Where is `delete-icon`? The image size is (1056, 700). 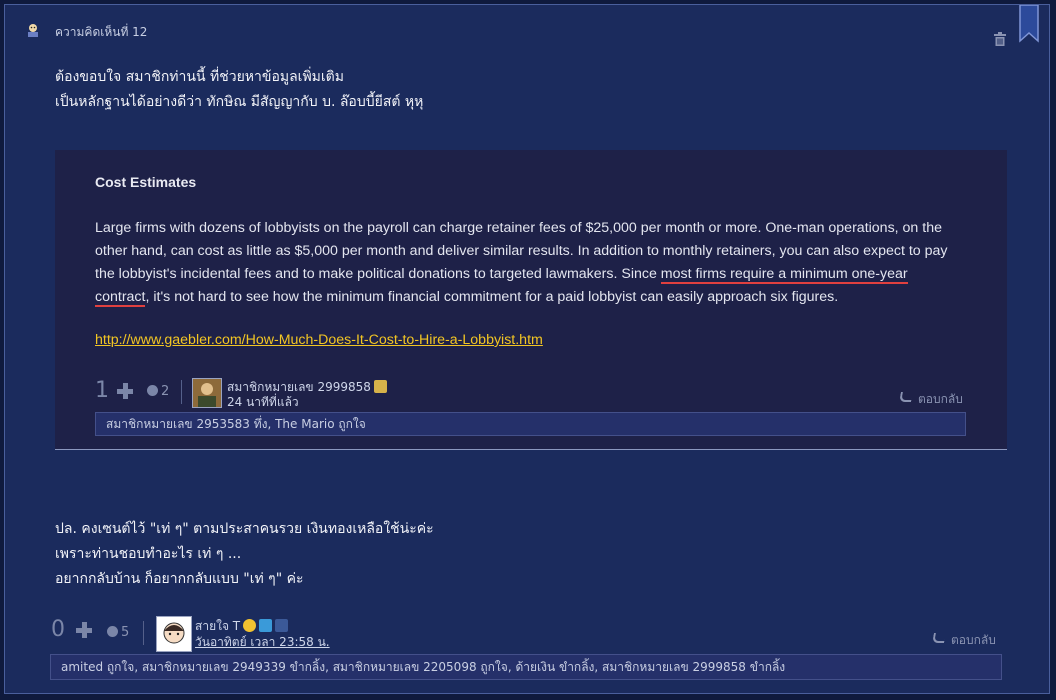
delete-icon is located at coordinates (1000, 39).